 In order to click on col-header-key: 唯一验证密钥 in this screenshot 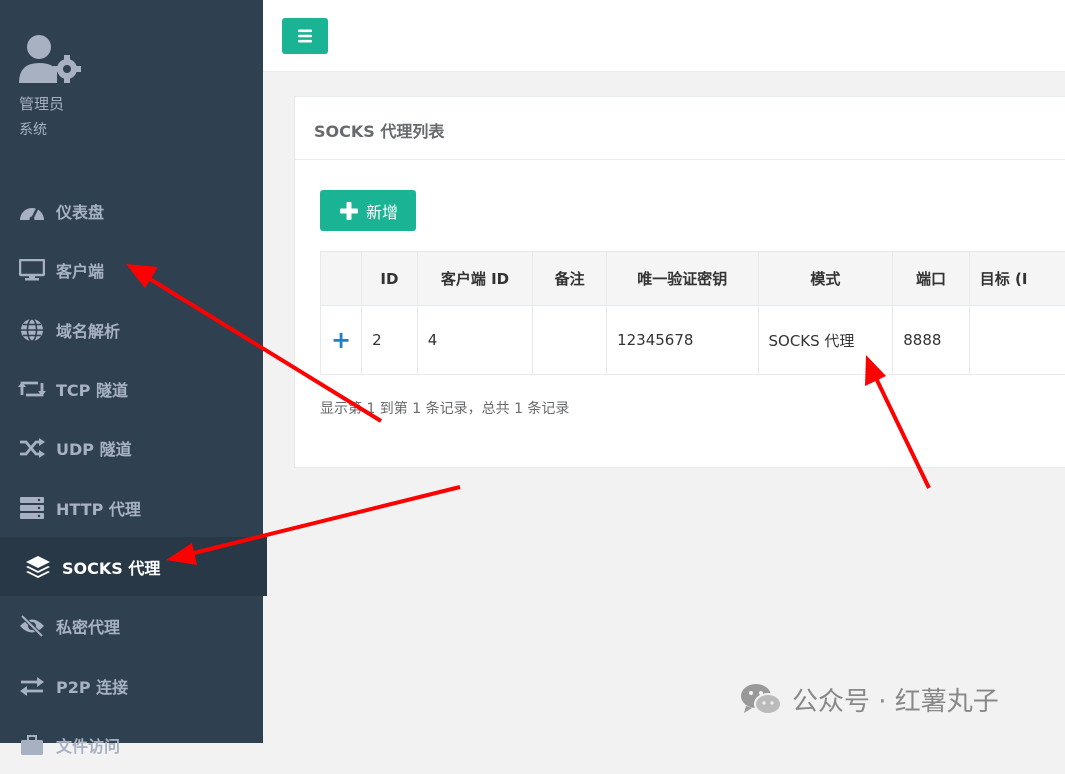, I will do `click(682, 279)`.